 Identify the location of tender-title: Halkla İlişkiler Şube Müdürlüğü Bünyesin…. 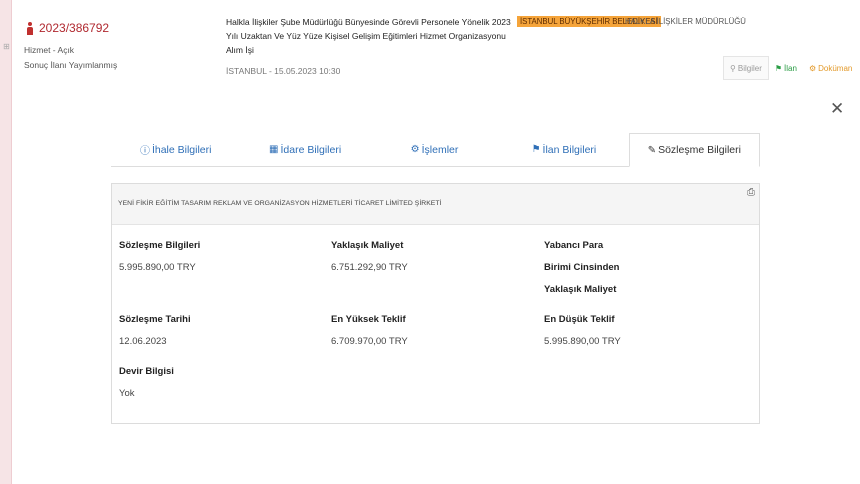
(368, 36).